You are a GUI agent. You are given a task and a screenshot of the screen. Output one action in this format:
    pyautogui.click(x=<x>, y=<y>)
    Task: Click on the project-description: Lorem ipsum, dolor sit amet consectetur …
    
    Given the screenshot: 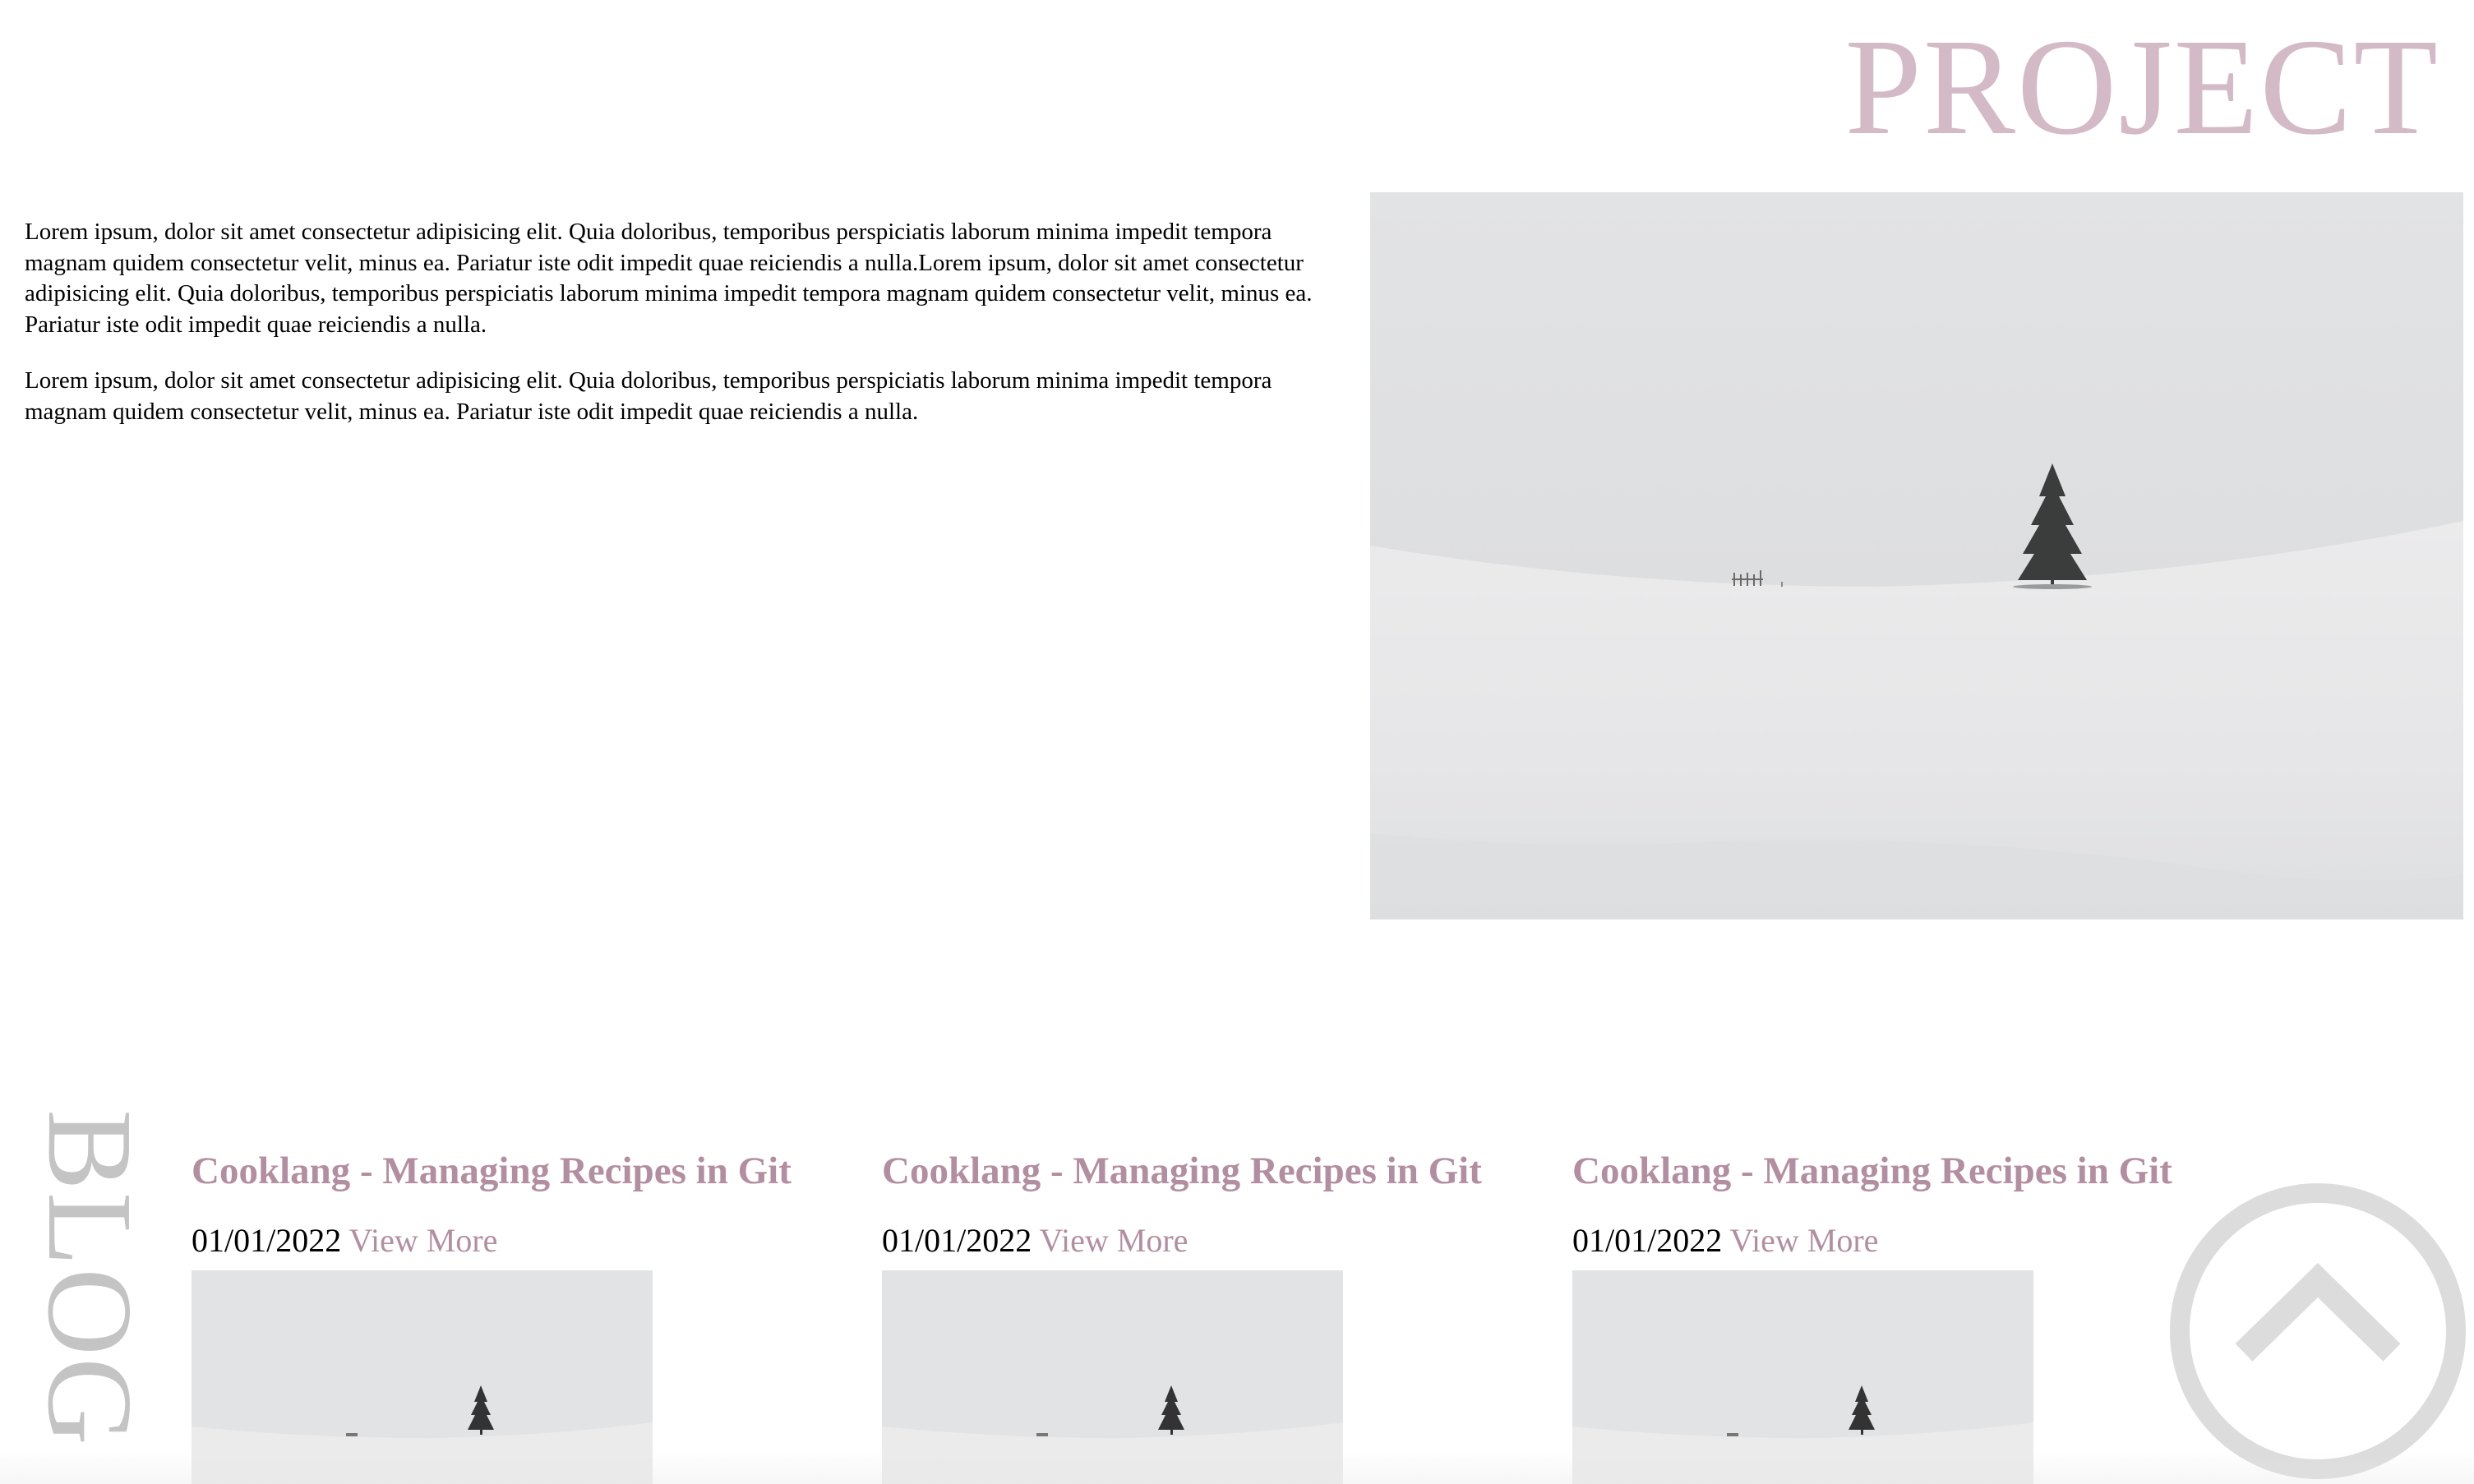 What is the action you would take?
    pyautogui.click(x=689, y=322)
    